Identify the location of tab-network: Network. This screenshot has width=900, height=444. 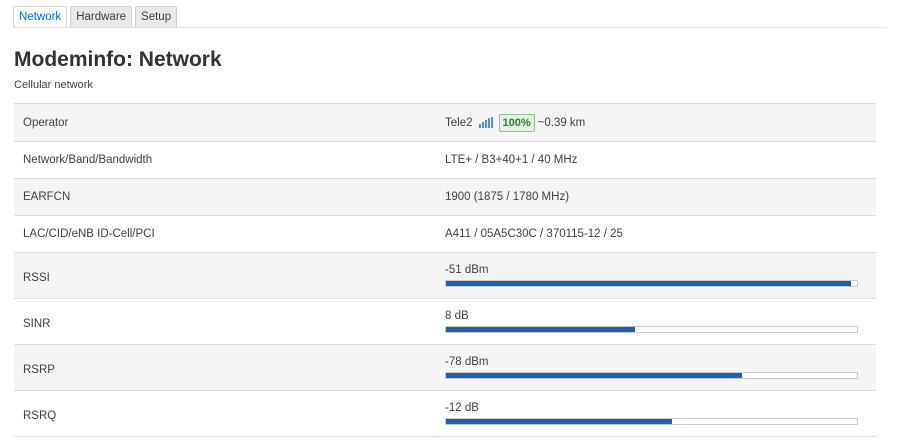
(40, 17).